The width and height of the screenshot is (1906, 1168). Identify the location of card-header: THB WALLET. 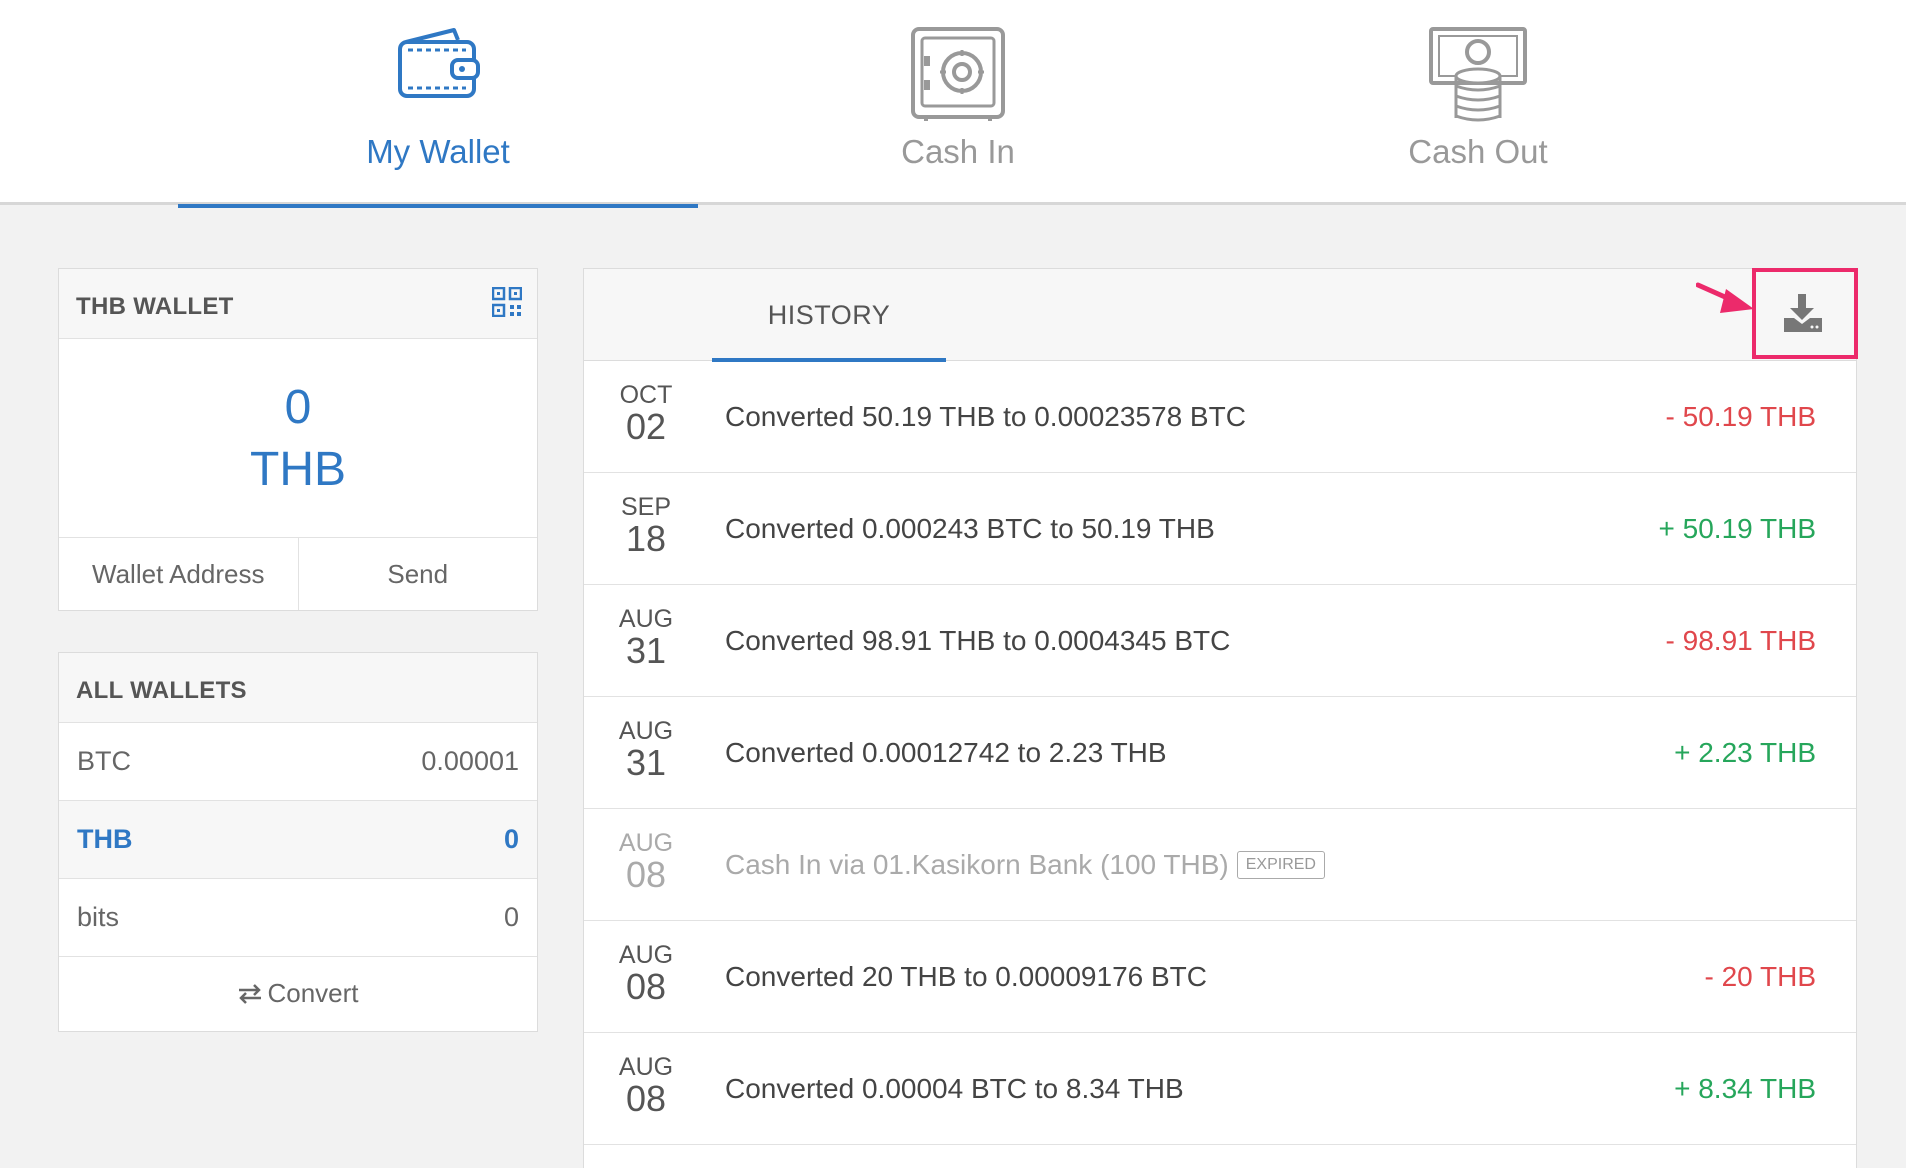
(298, 304).